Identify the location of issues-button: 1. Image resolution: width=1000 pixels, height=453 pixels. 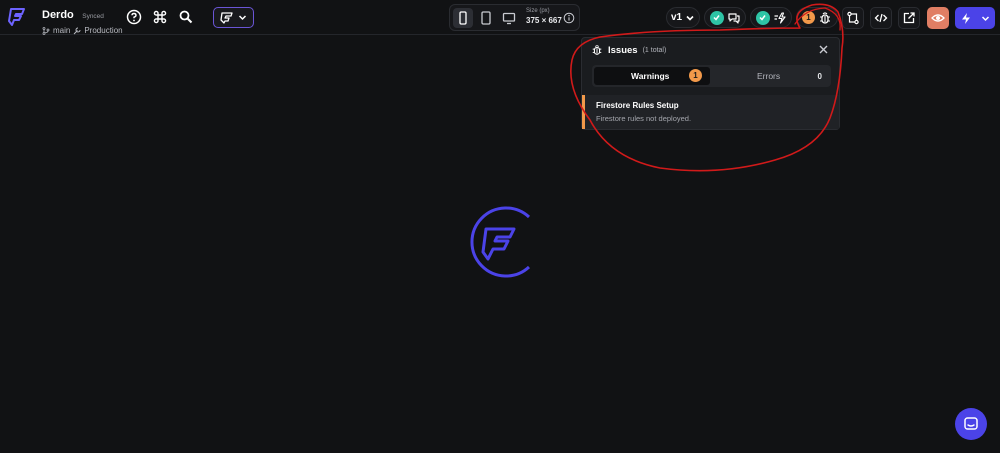
(817, 17).